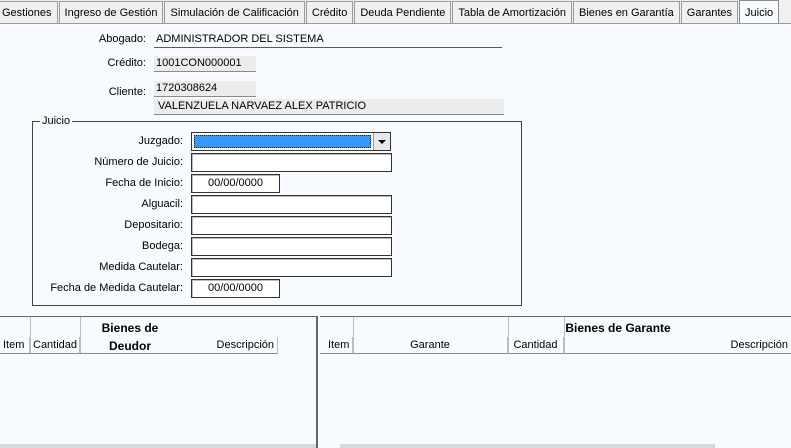 The image size is (791, 448). Describe the element at coordinates (160, 141) in the screenshot. I see `juzgado-label: Juzgado:` at that location.